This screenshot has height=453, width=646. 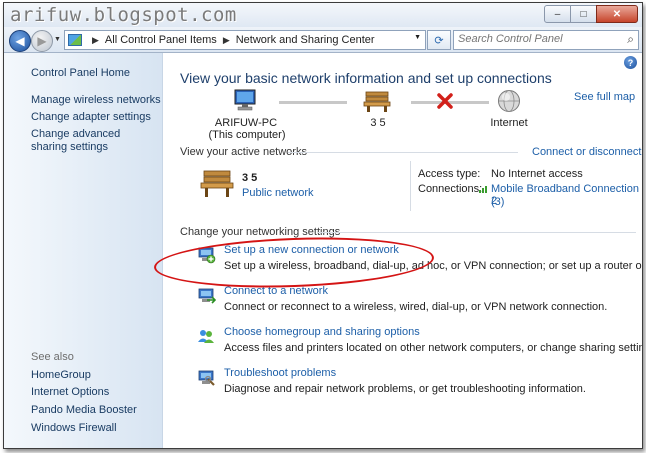 I want to click on search-box: ⌕, so click(x=546, y=40).